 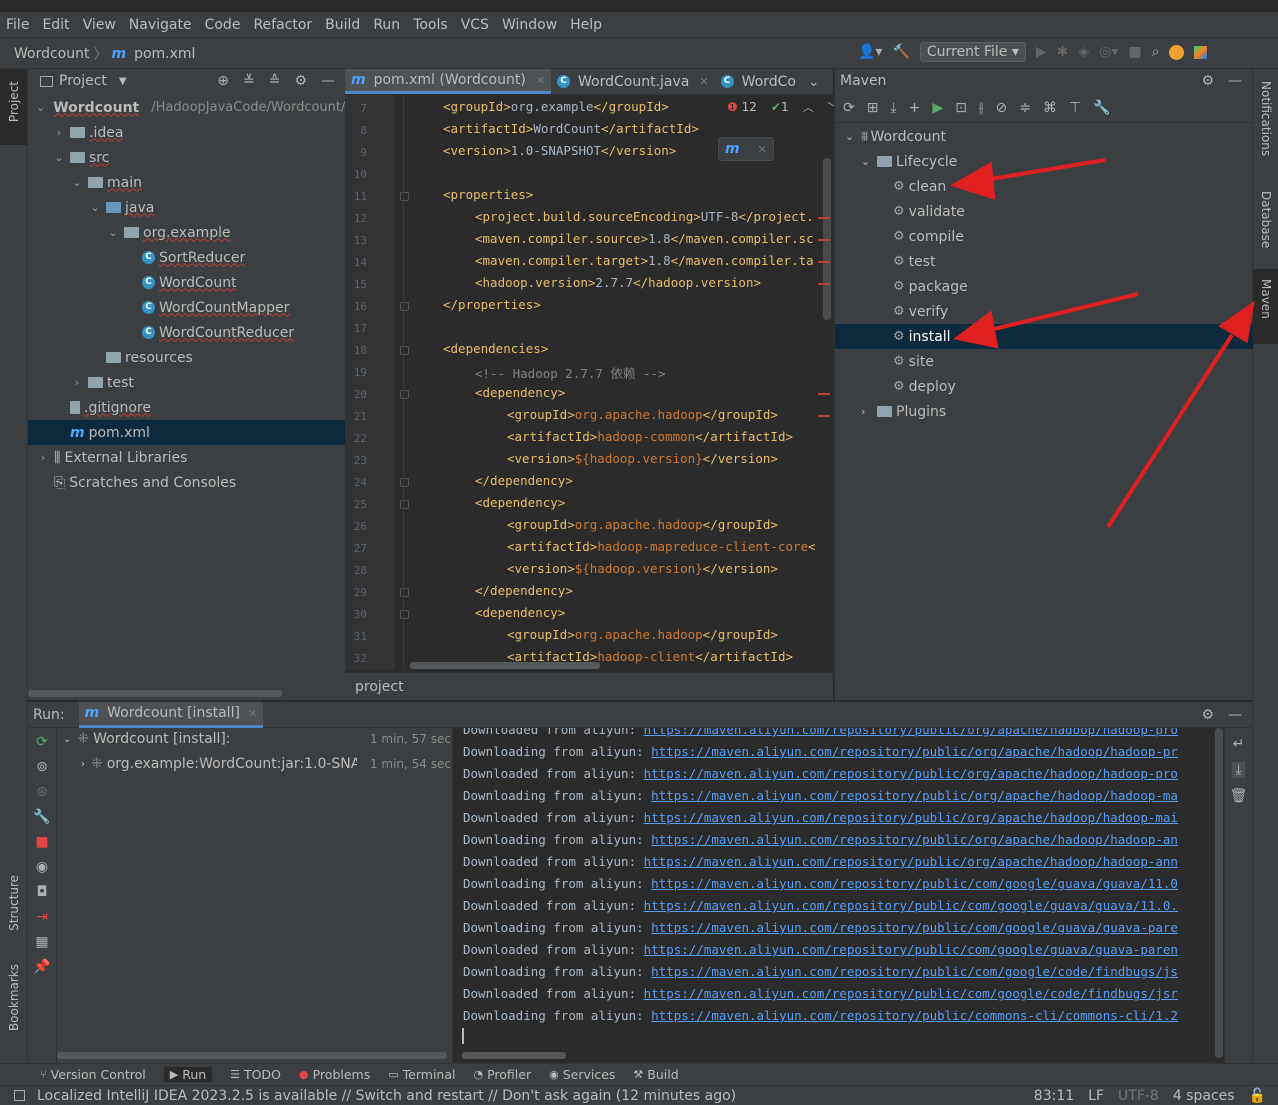 I want to click on plus-icon: +, so click(x=915, y=108).